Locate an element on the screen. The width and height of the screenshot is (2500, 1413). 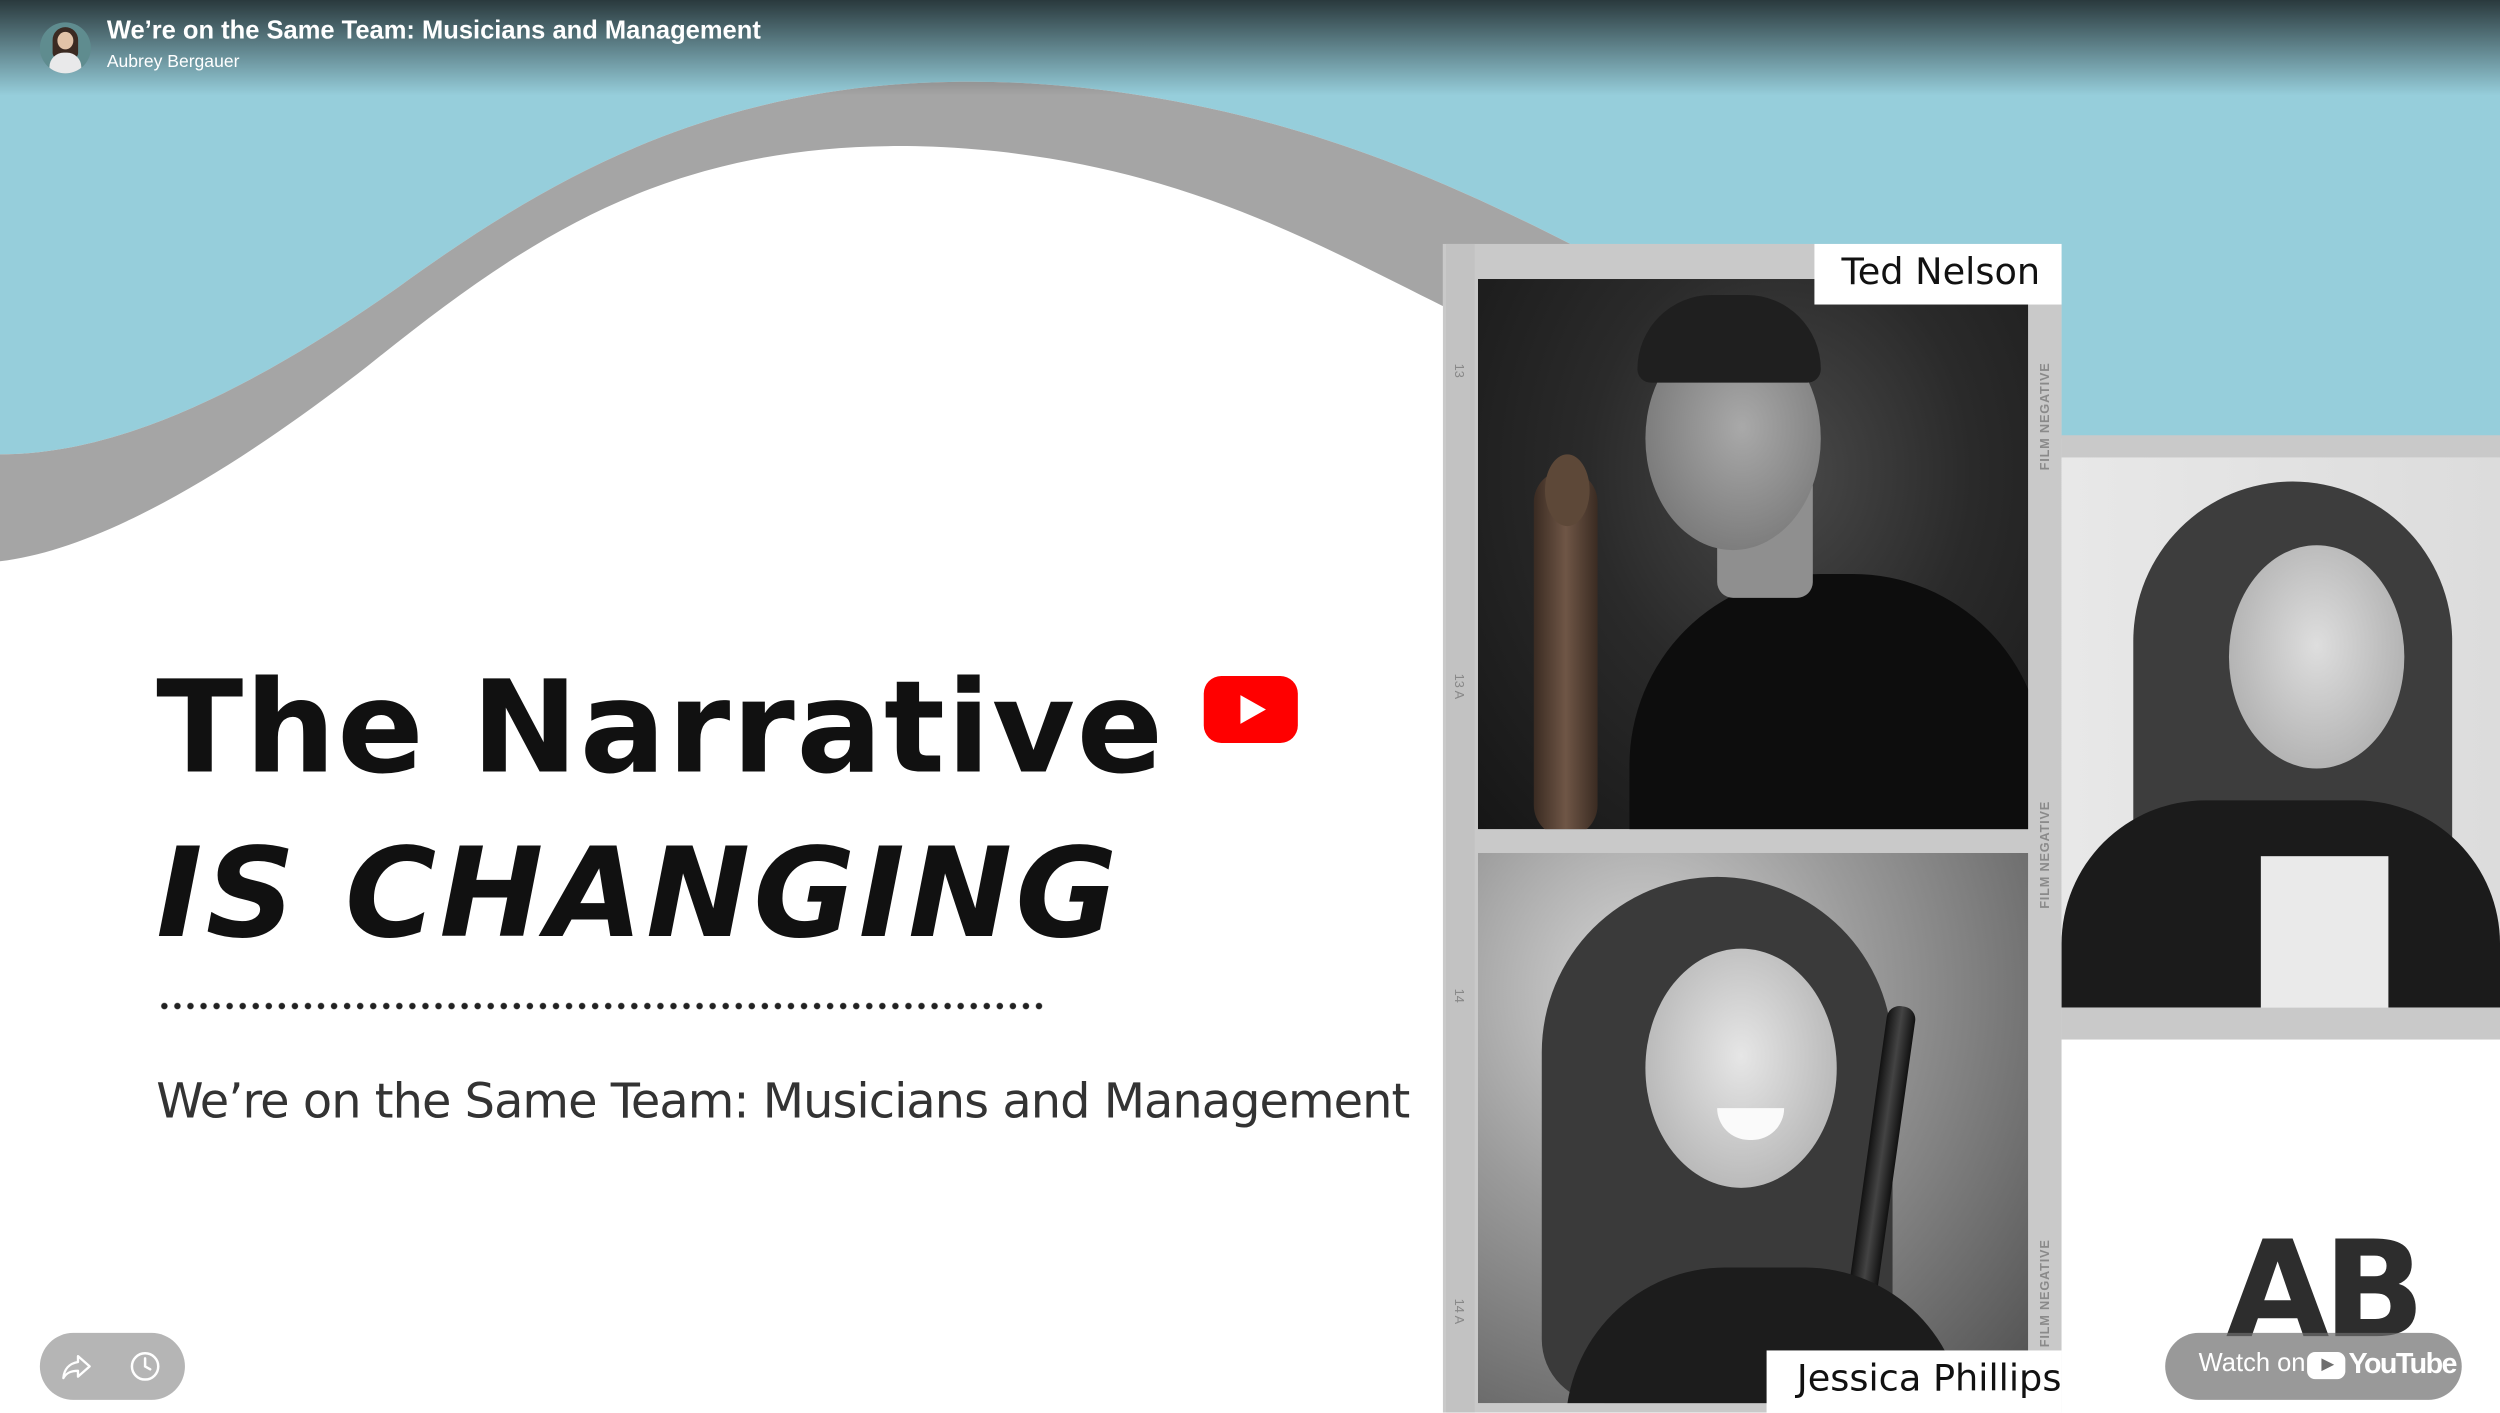
headline-line-1: The Narrative is located at coordinates (660, 727).